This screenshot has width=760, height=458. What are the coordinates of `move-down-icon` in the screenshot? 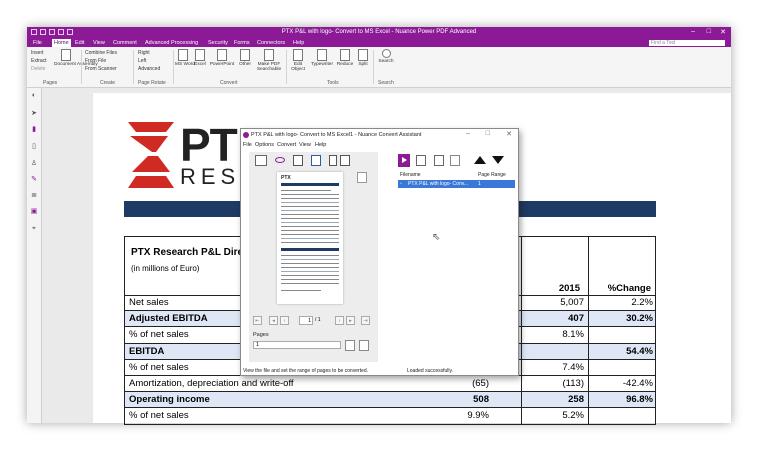 It's located at (498, 160).